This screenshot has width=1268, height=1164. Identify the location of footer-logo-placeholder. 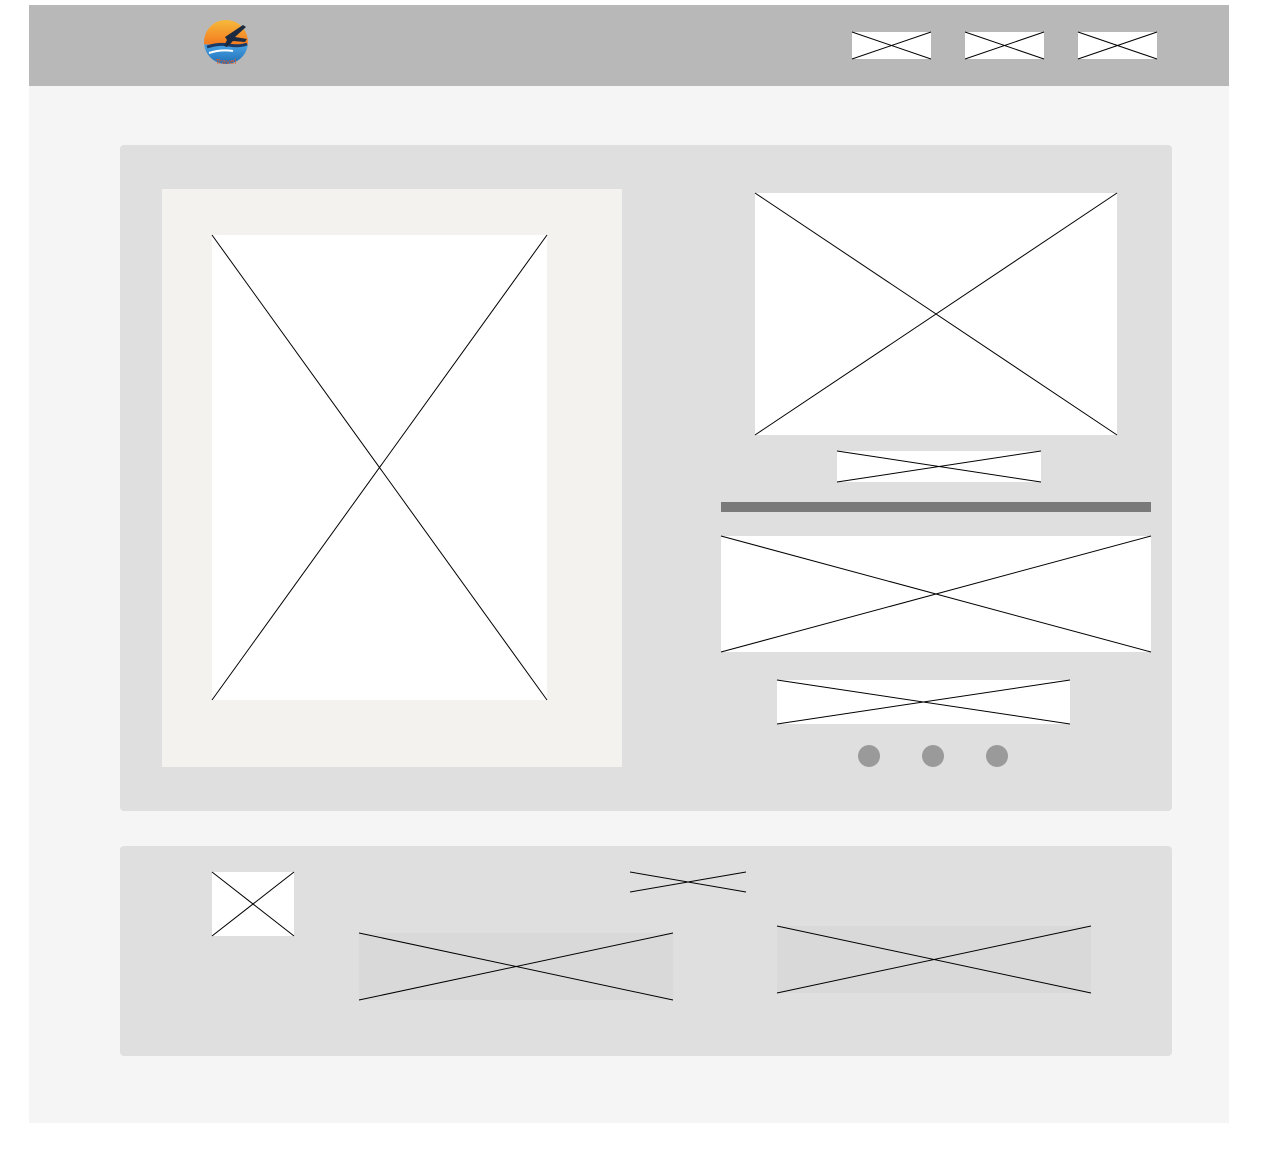
(253, 904).